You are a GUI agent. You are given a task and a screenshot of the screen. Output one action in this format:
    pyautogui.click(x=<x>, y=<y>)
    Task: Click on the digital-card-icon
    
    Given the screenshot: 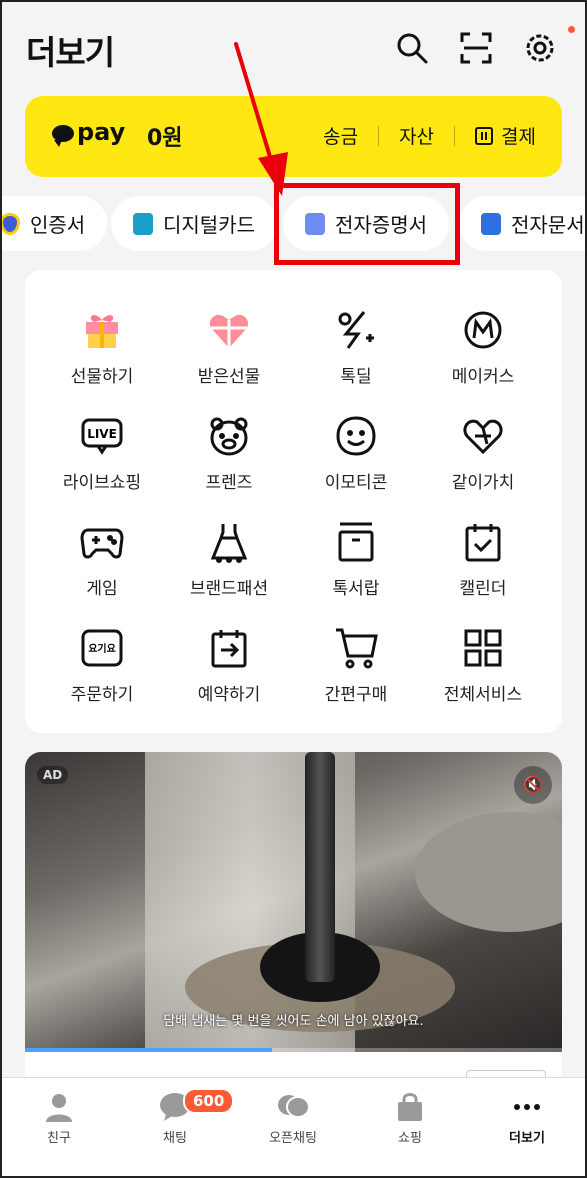 What is the action you would take?
    pyautogui.click(x=143, y=223)
    